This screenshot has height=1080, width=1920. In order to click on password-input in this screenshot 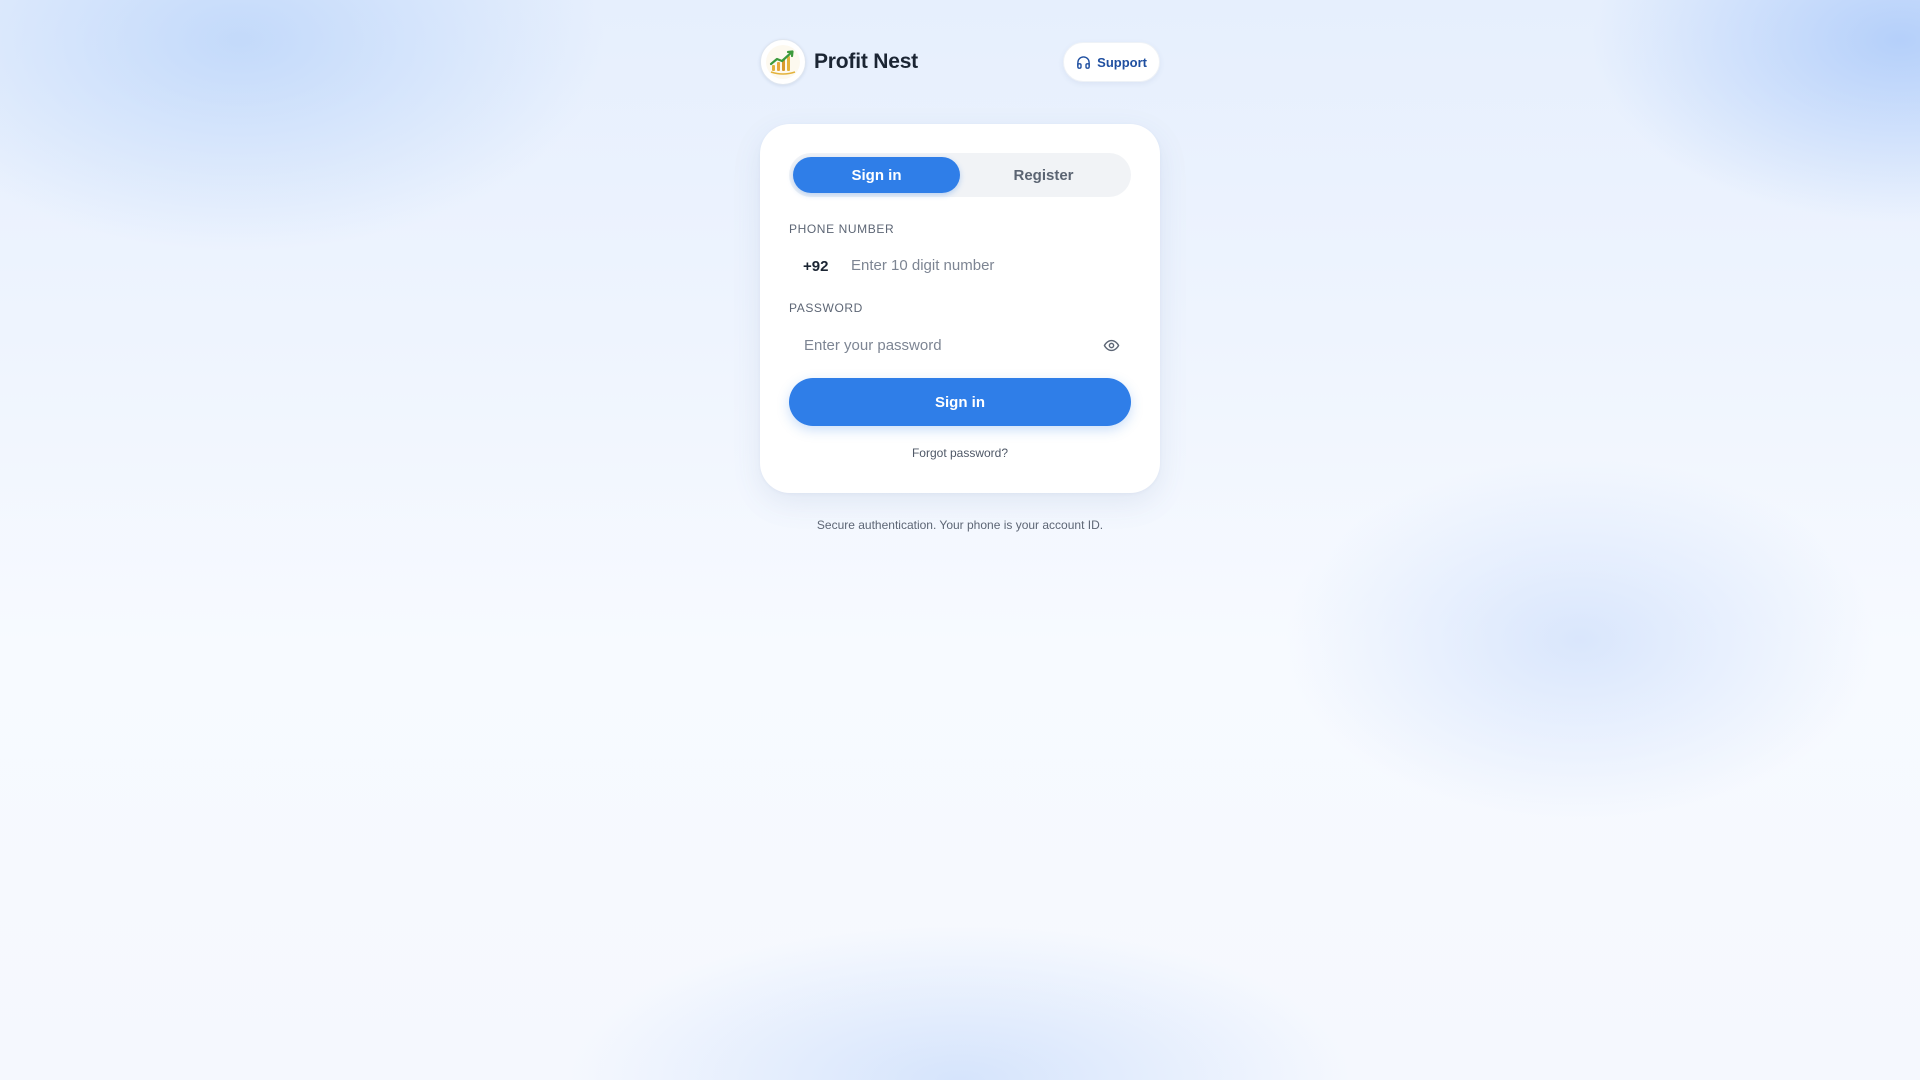, I will do `click(940, 345)`.